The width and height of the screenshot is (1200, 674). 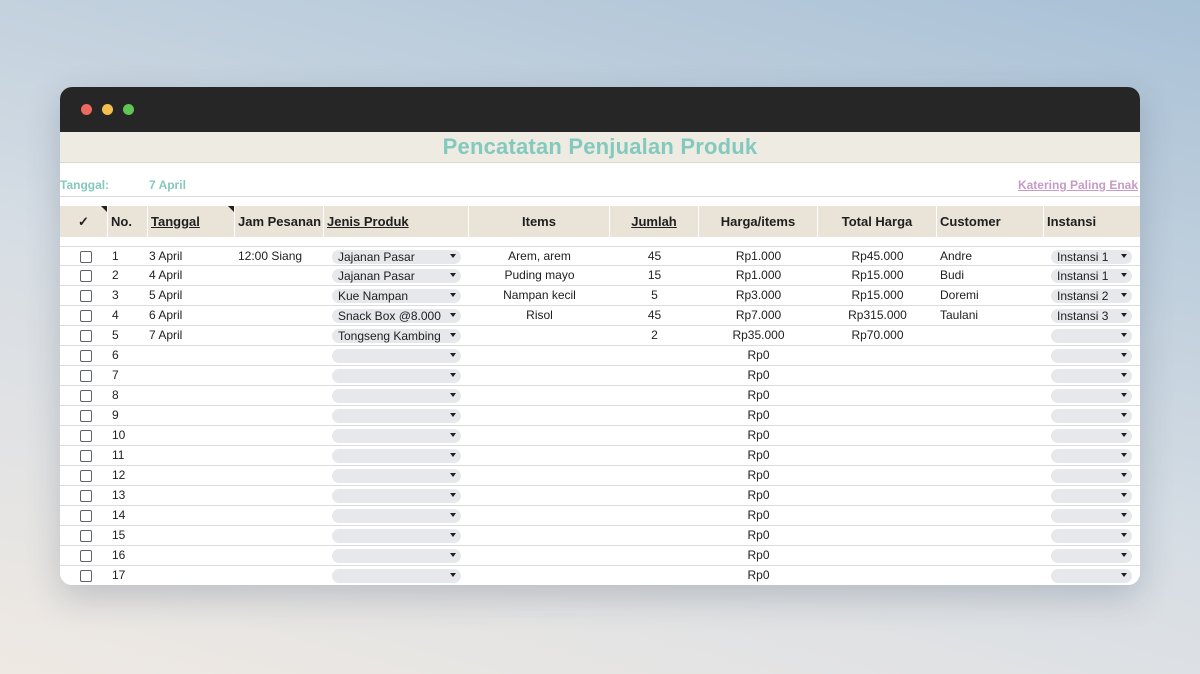 What do you see at coordinates (992, 295) in the screenshot?
I see `cell-customer: Doremi` at bounding box center [992, 295].